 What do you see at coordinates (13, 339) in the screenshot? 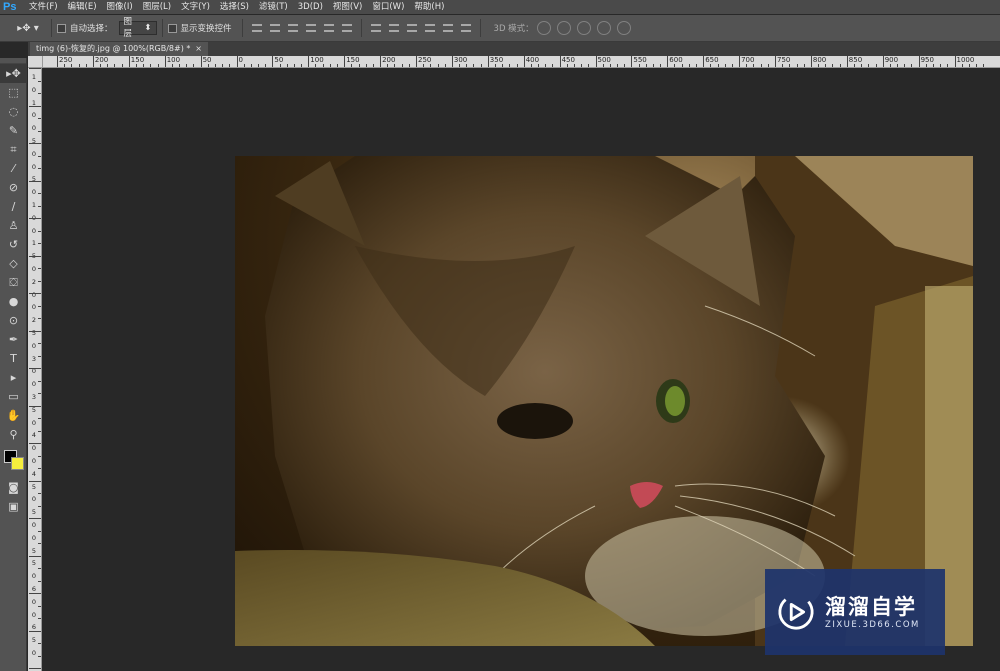
I see `pen-tool-icon: ✒` at bounding box center [13, 339].